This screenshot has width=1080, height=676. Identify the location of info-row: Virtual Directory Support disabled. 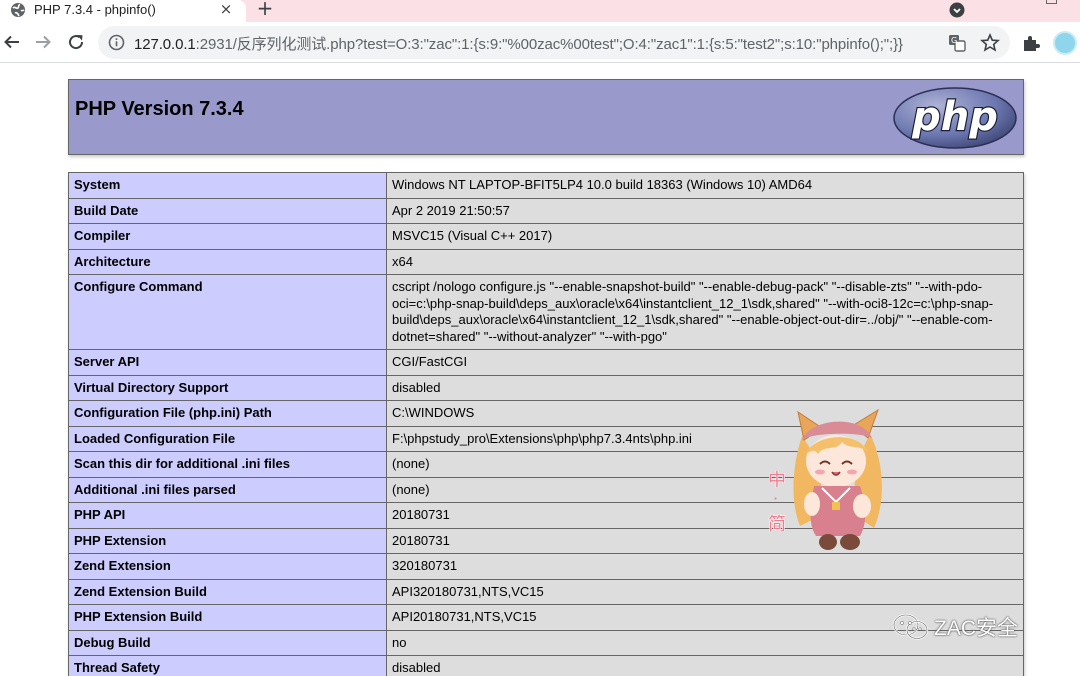
(546, 387).